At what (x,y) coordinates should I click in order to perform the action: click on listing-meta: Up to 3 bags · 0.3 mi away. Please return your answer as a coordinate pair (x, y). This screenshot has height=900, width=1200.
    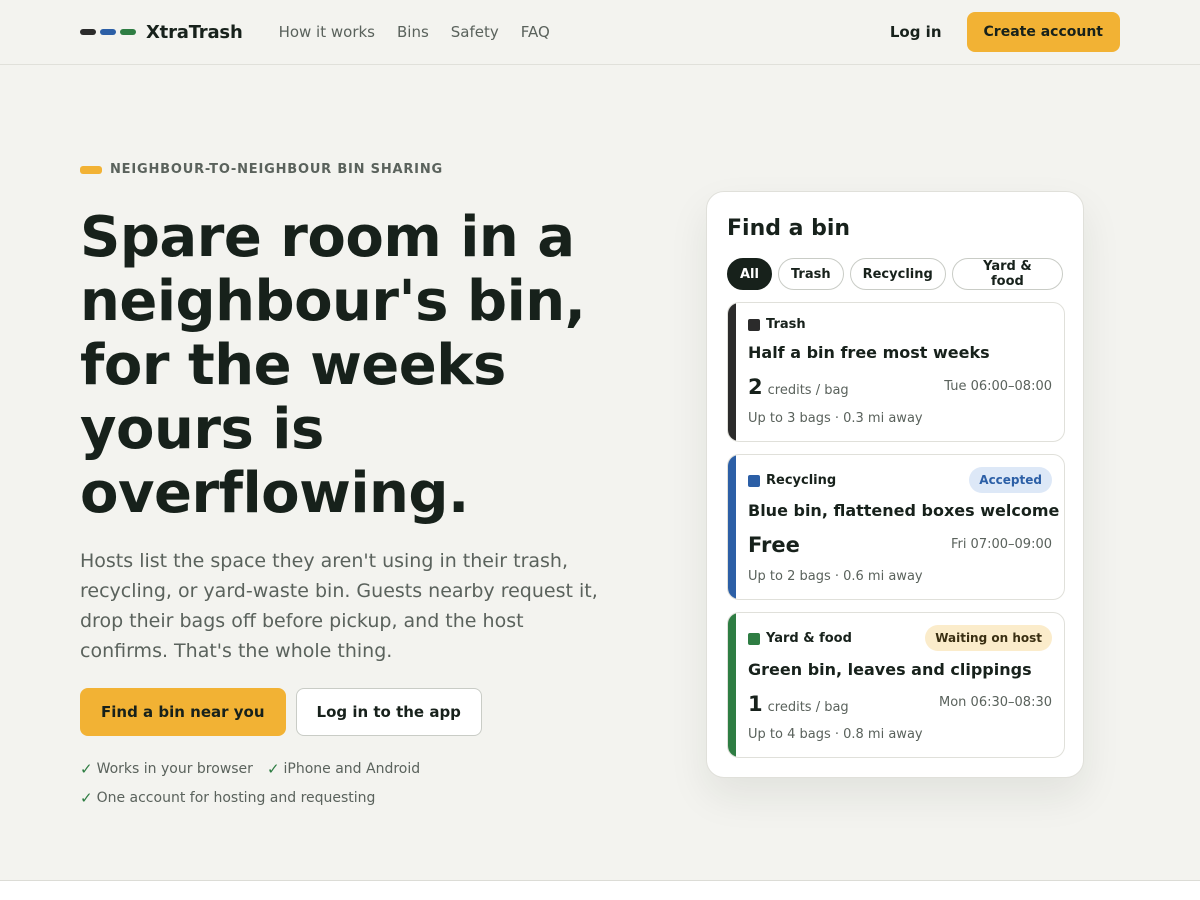
    Looking at the image, I should click on (835, 418).